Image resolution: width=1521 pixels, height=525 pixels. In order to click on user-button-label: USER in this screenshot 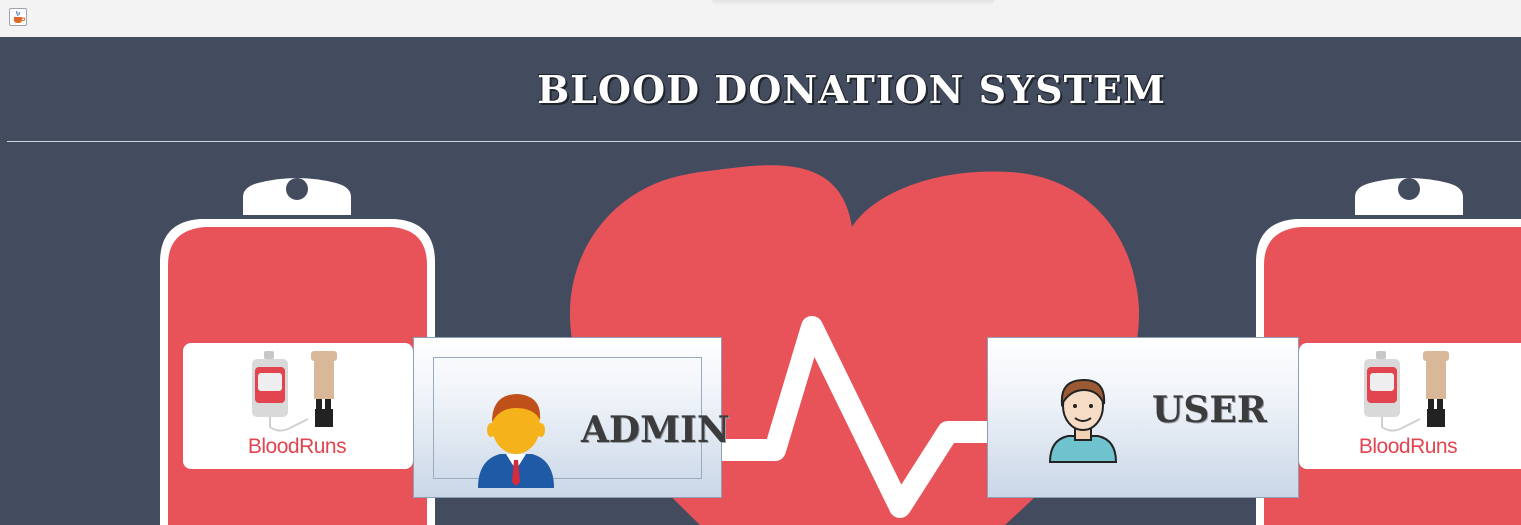, I will do `click(1209, 410)`.